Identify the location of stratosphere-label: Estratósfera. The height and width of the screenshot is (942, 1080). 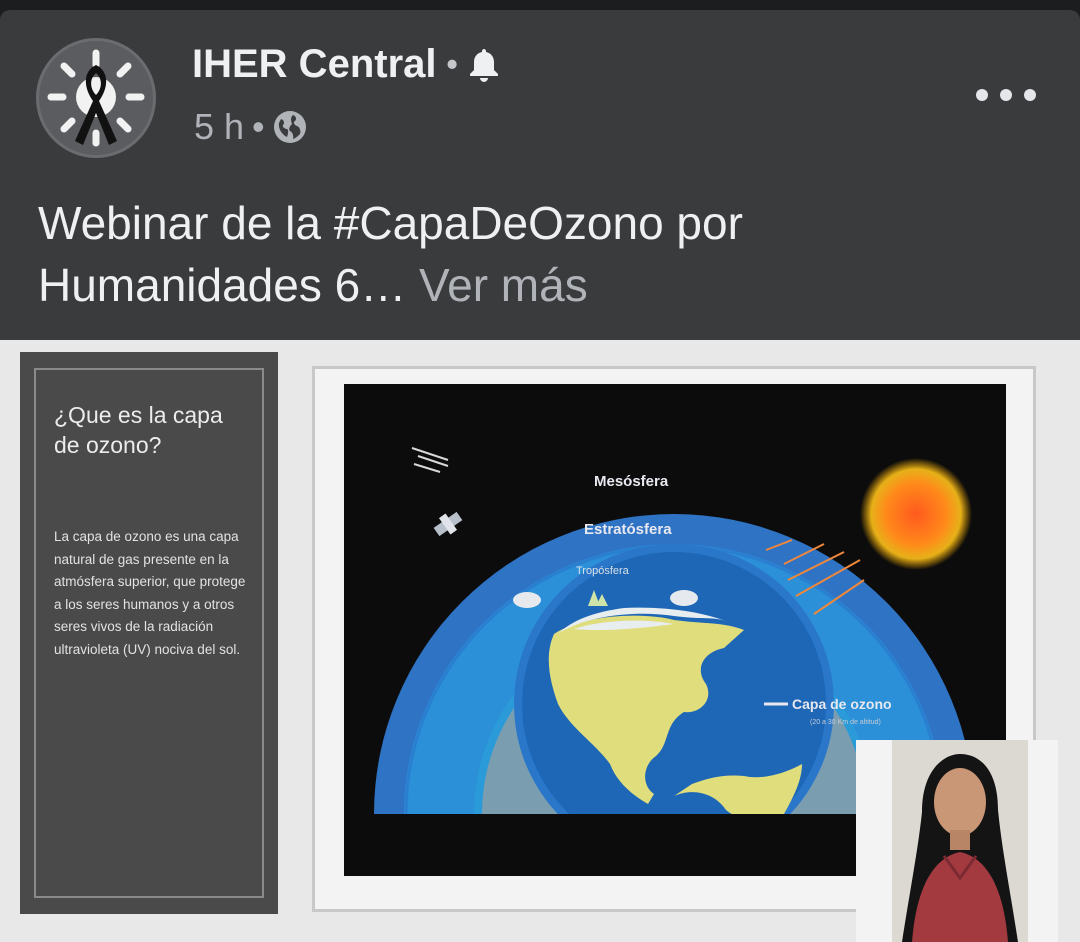
(628, 529).